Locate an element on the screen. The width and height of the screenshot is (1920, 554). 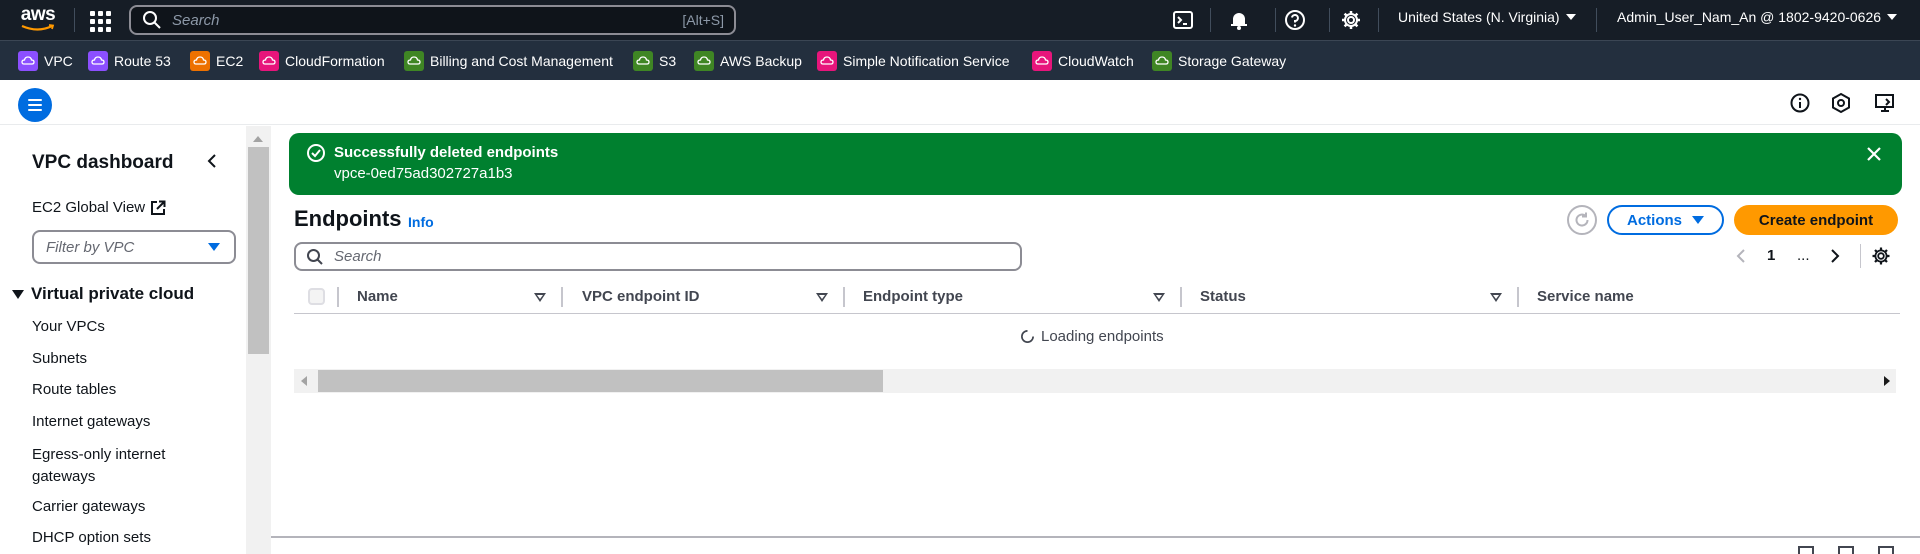
success-check-icon is located at coordinates (316, 153).